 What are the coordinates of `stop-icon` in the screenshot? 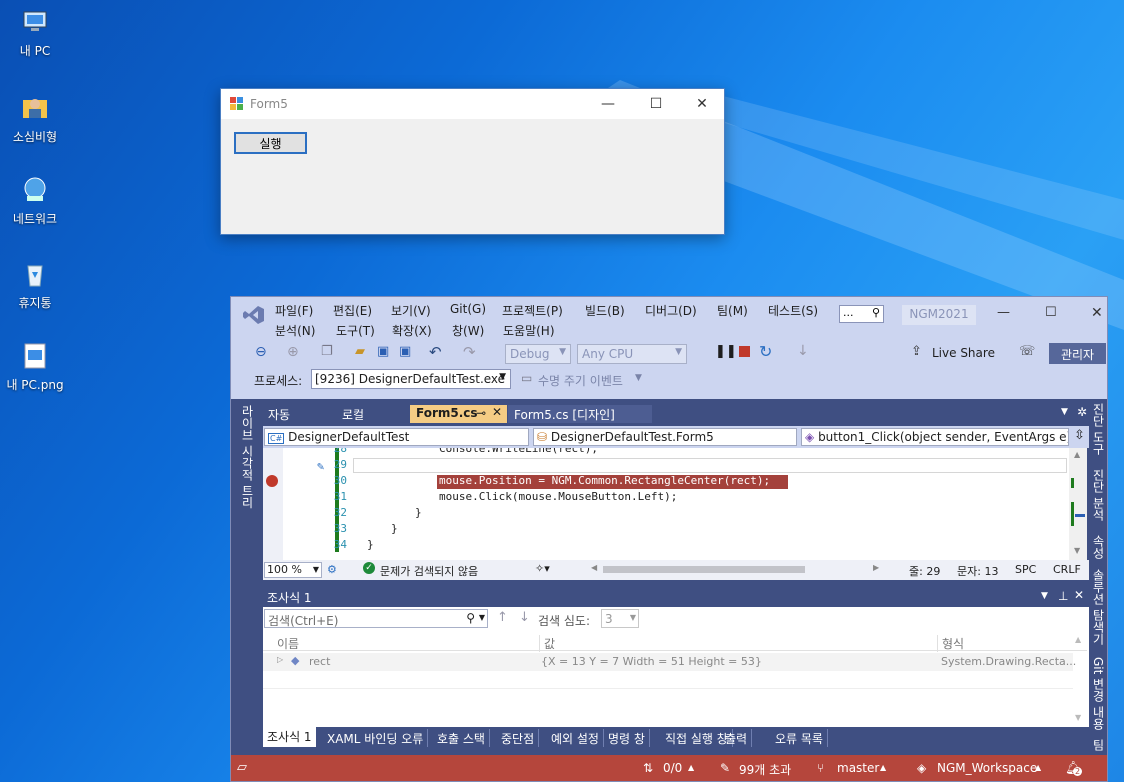 It's located at (744, 351).